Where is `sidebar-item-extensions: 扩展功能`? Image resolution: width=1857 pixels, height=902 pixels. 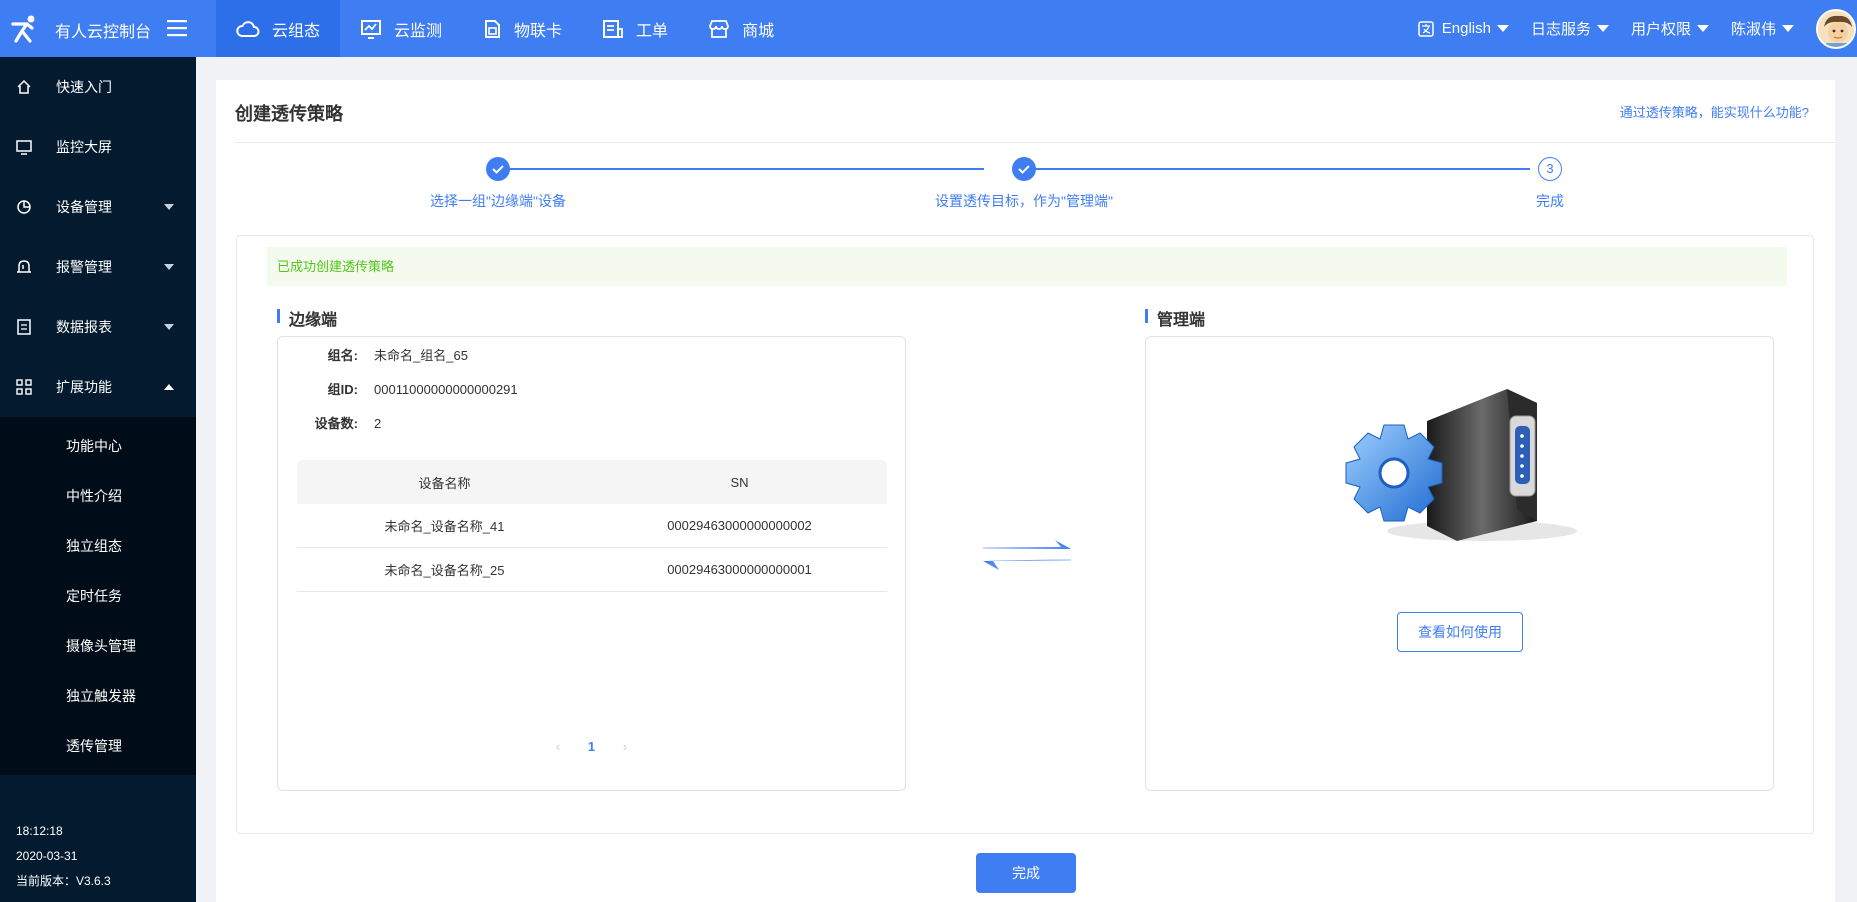 sidebar-item-extensions: 扩展功能 is located at coordinates (98, 387).